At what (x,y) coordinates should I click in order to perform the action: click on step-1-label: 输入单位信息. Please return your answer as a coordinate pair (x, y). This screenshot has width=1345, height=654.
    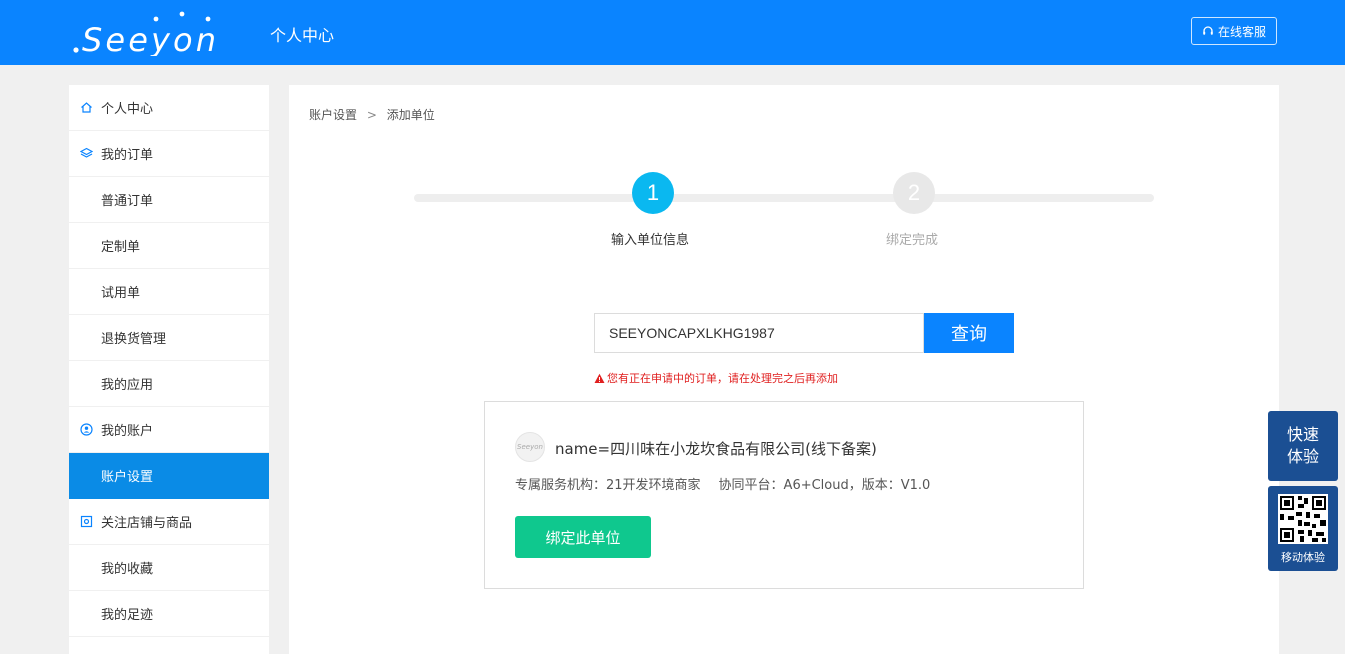
    Looking at the image, I should click on (650, 240).